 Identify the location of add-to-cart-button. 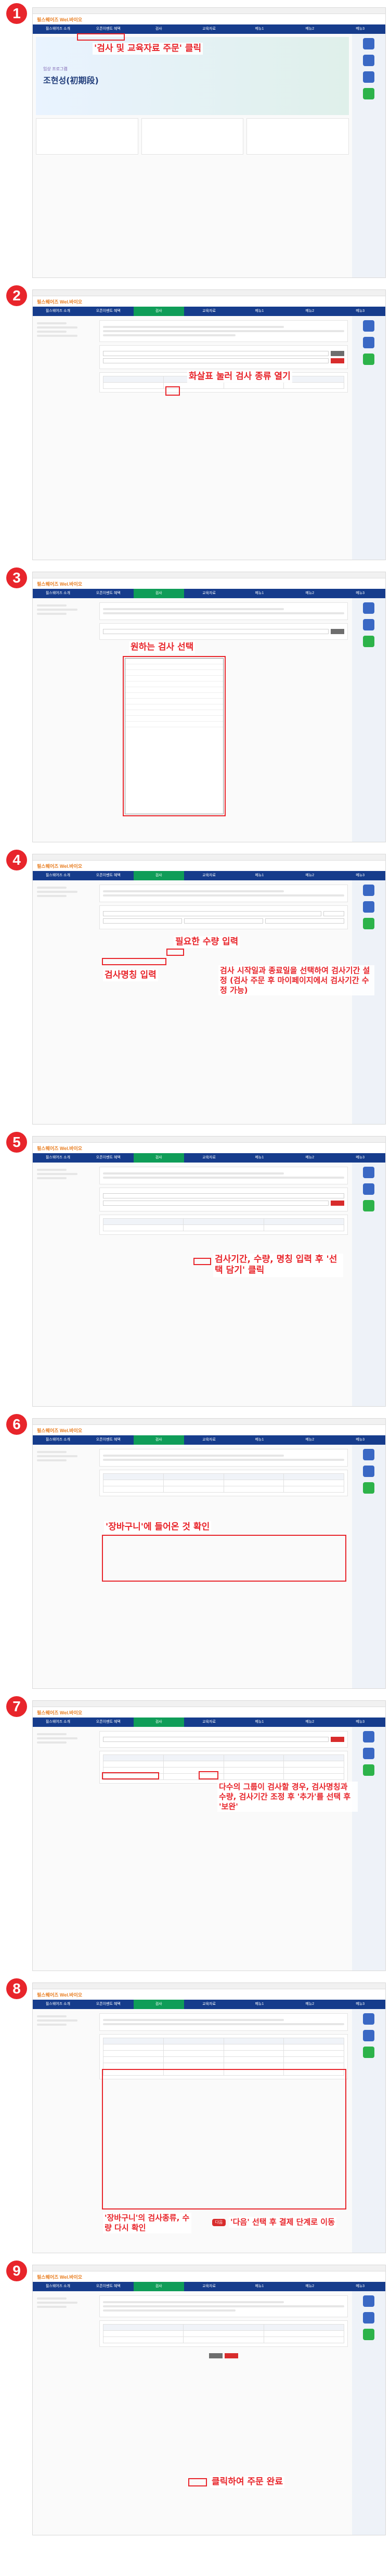
(337, 1203).